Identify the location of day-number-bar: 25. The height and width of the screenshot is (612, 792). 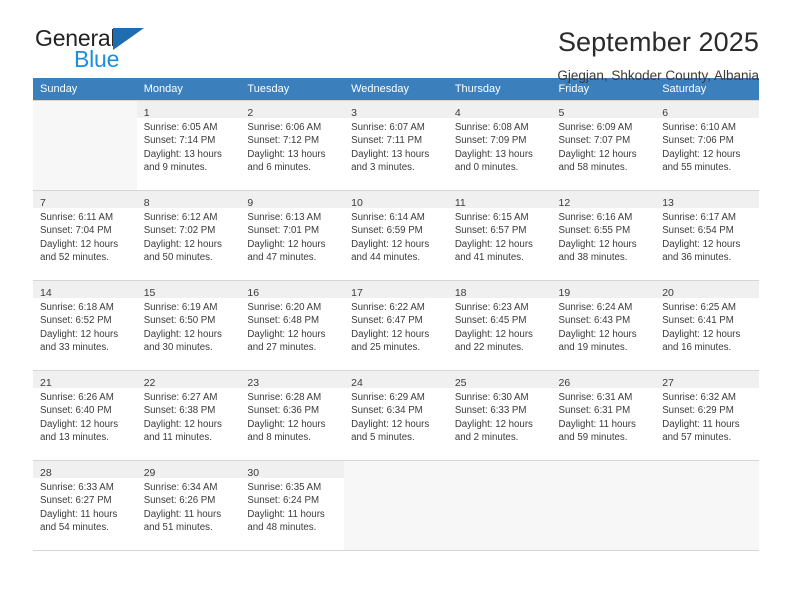
(499, 380).